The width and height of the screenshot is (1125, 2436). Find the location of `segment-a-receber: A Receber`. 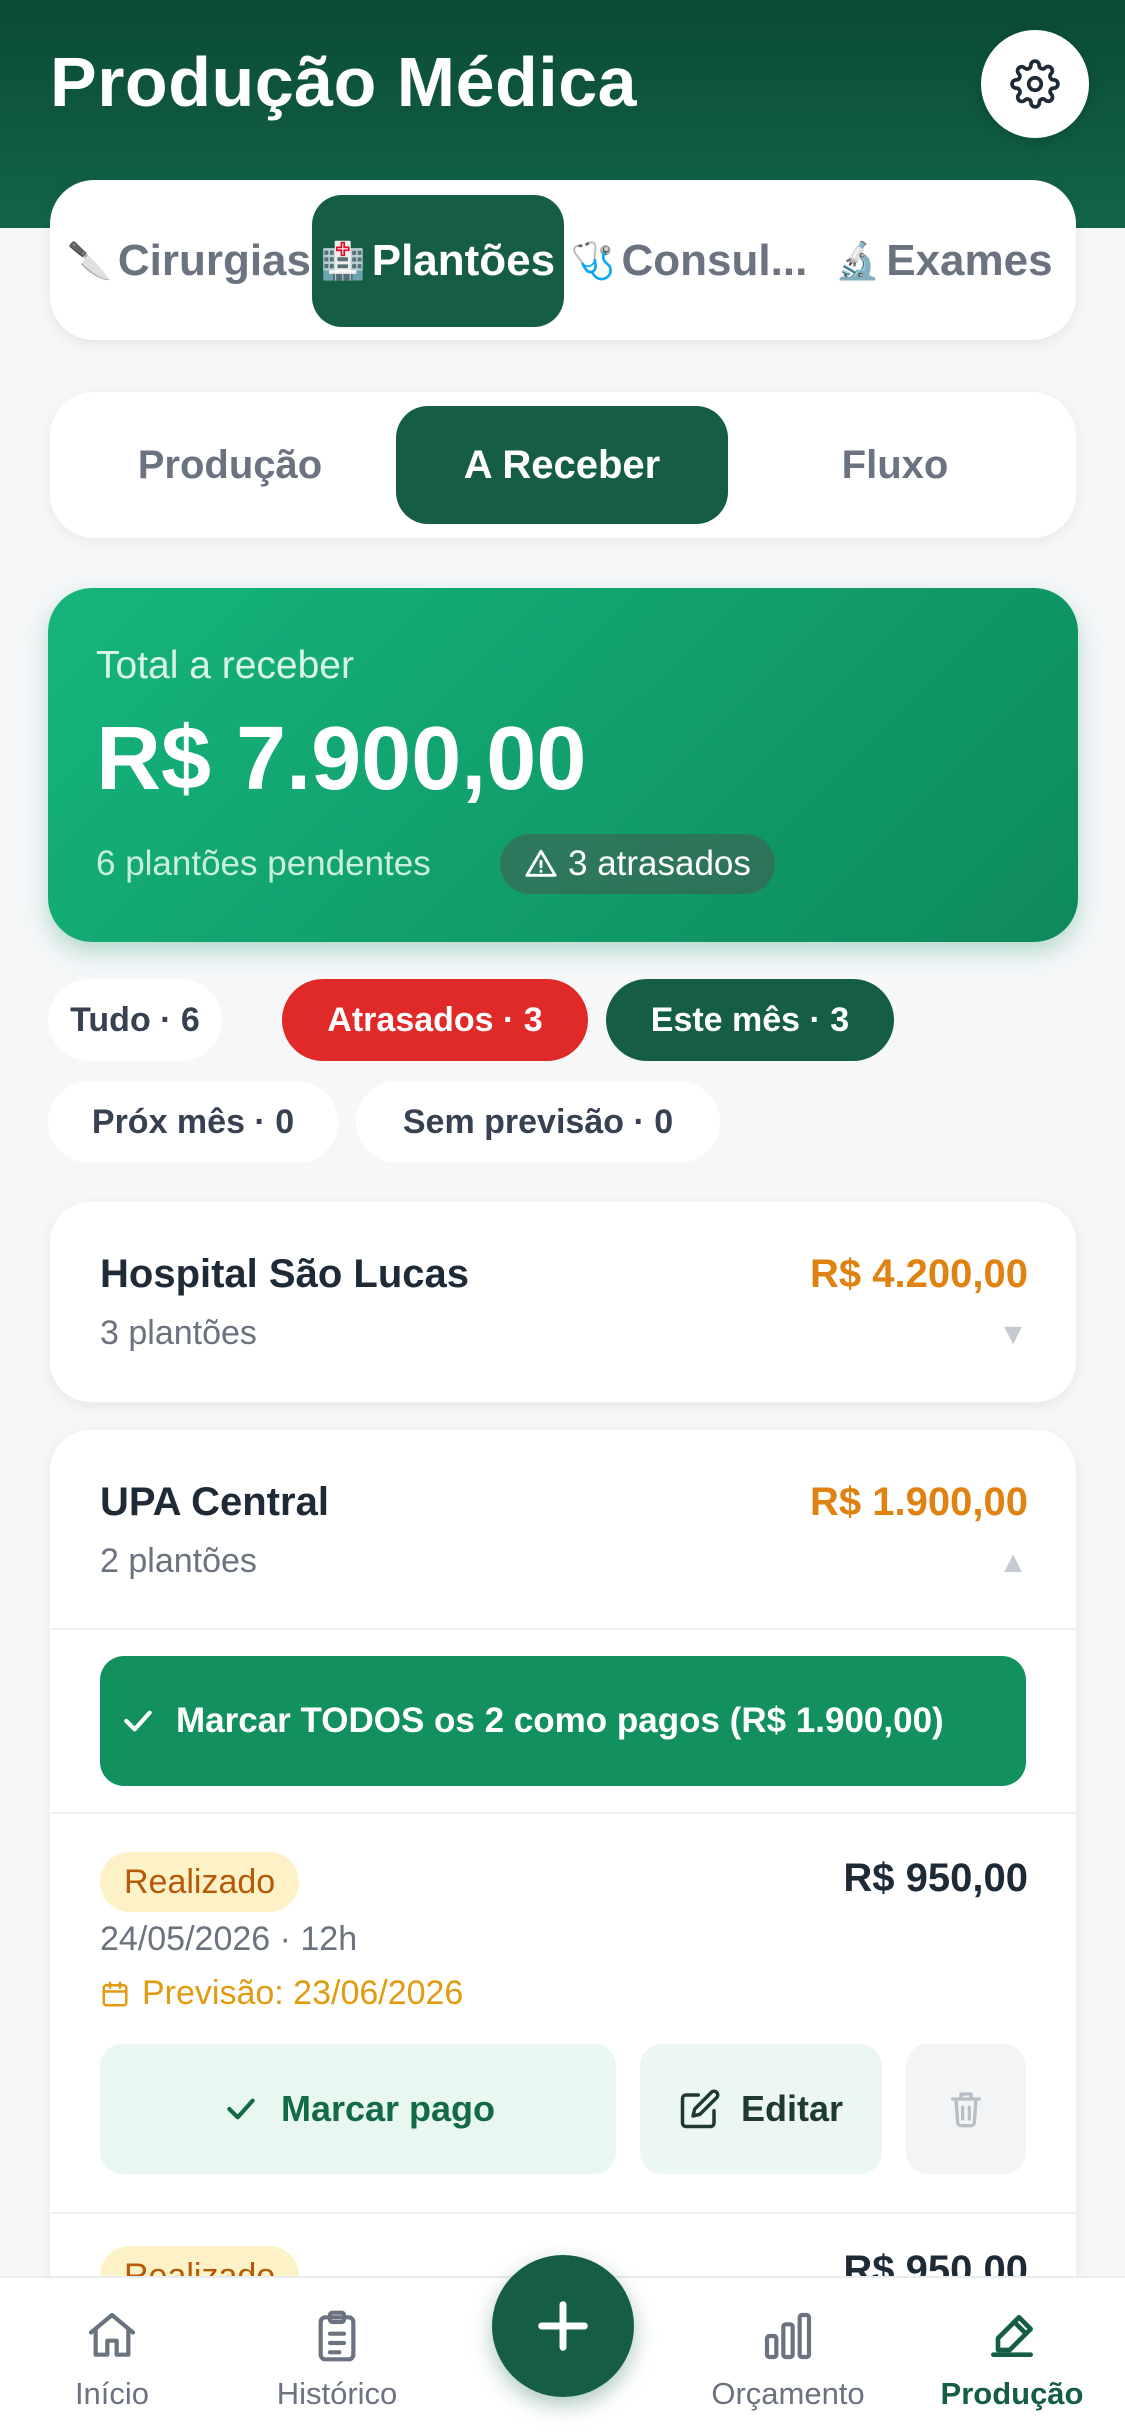

segment-a-receber: A Receber is located at coordinates (562, 465).